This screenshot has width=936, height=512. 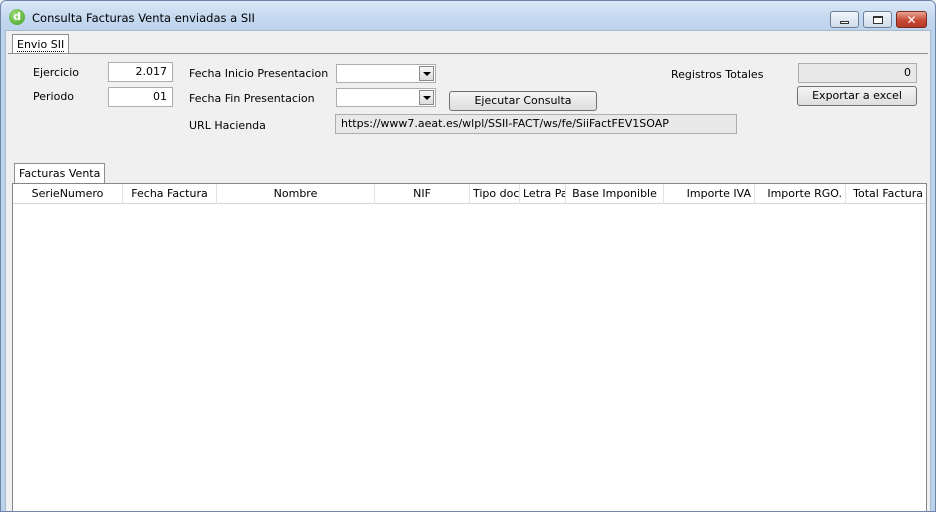 I want to click on window-title: Consulta Facturas Venta enviadas a SII, so click(x=143, y=18).